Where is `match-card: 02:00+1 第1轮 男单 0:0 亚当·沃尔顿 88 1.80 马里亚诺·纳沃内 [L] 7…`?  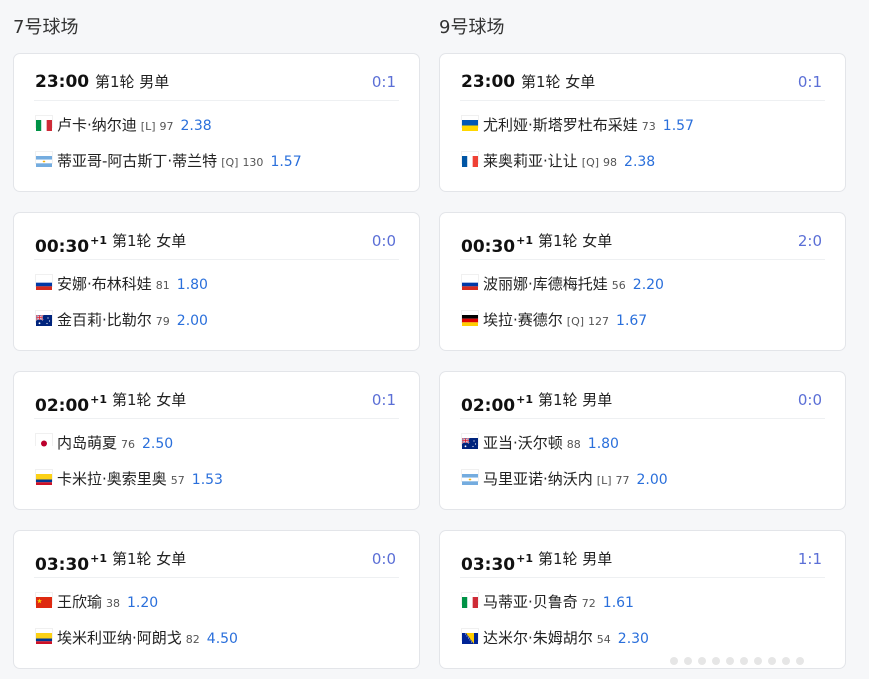 match-card: 02:00+1 第1轮 男单 0:0 亚当·沃尔顿 88 1.80 马里亚诺·纳沃内 [L] 7… is located at coordinates (642, 440).